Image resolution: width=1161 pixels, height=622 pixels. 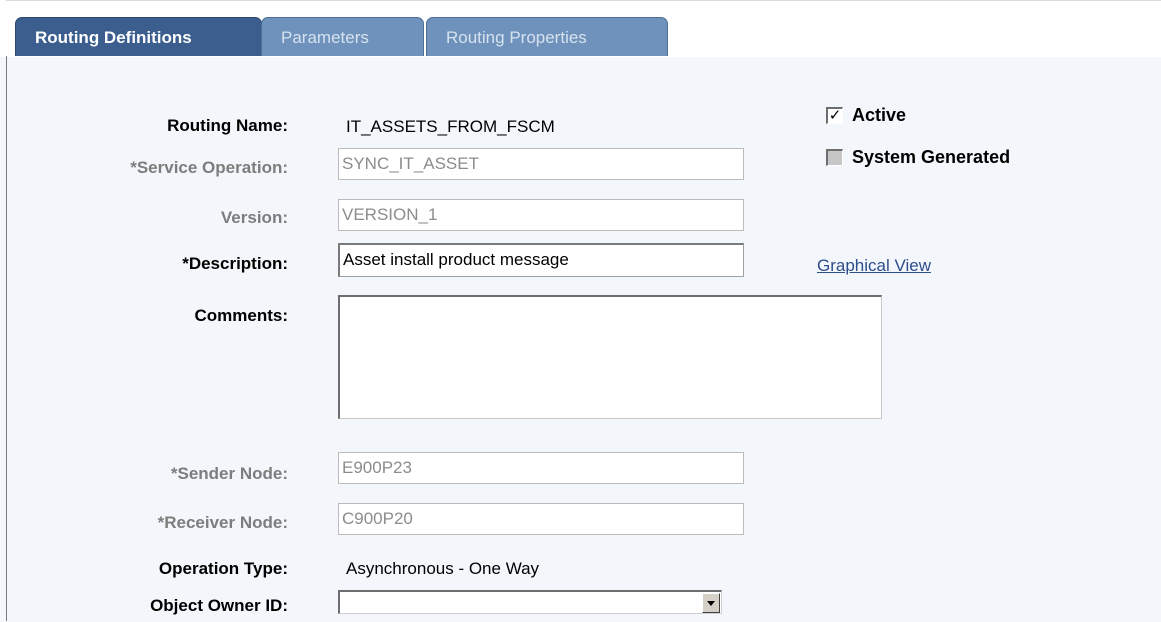 What do you see at coordinates (241, 315) in the screenshot?
I see `comments-label: Comments:` at bounding box center [241, 315].